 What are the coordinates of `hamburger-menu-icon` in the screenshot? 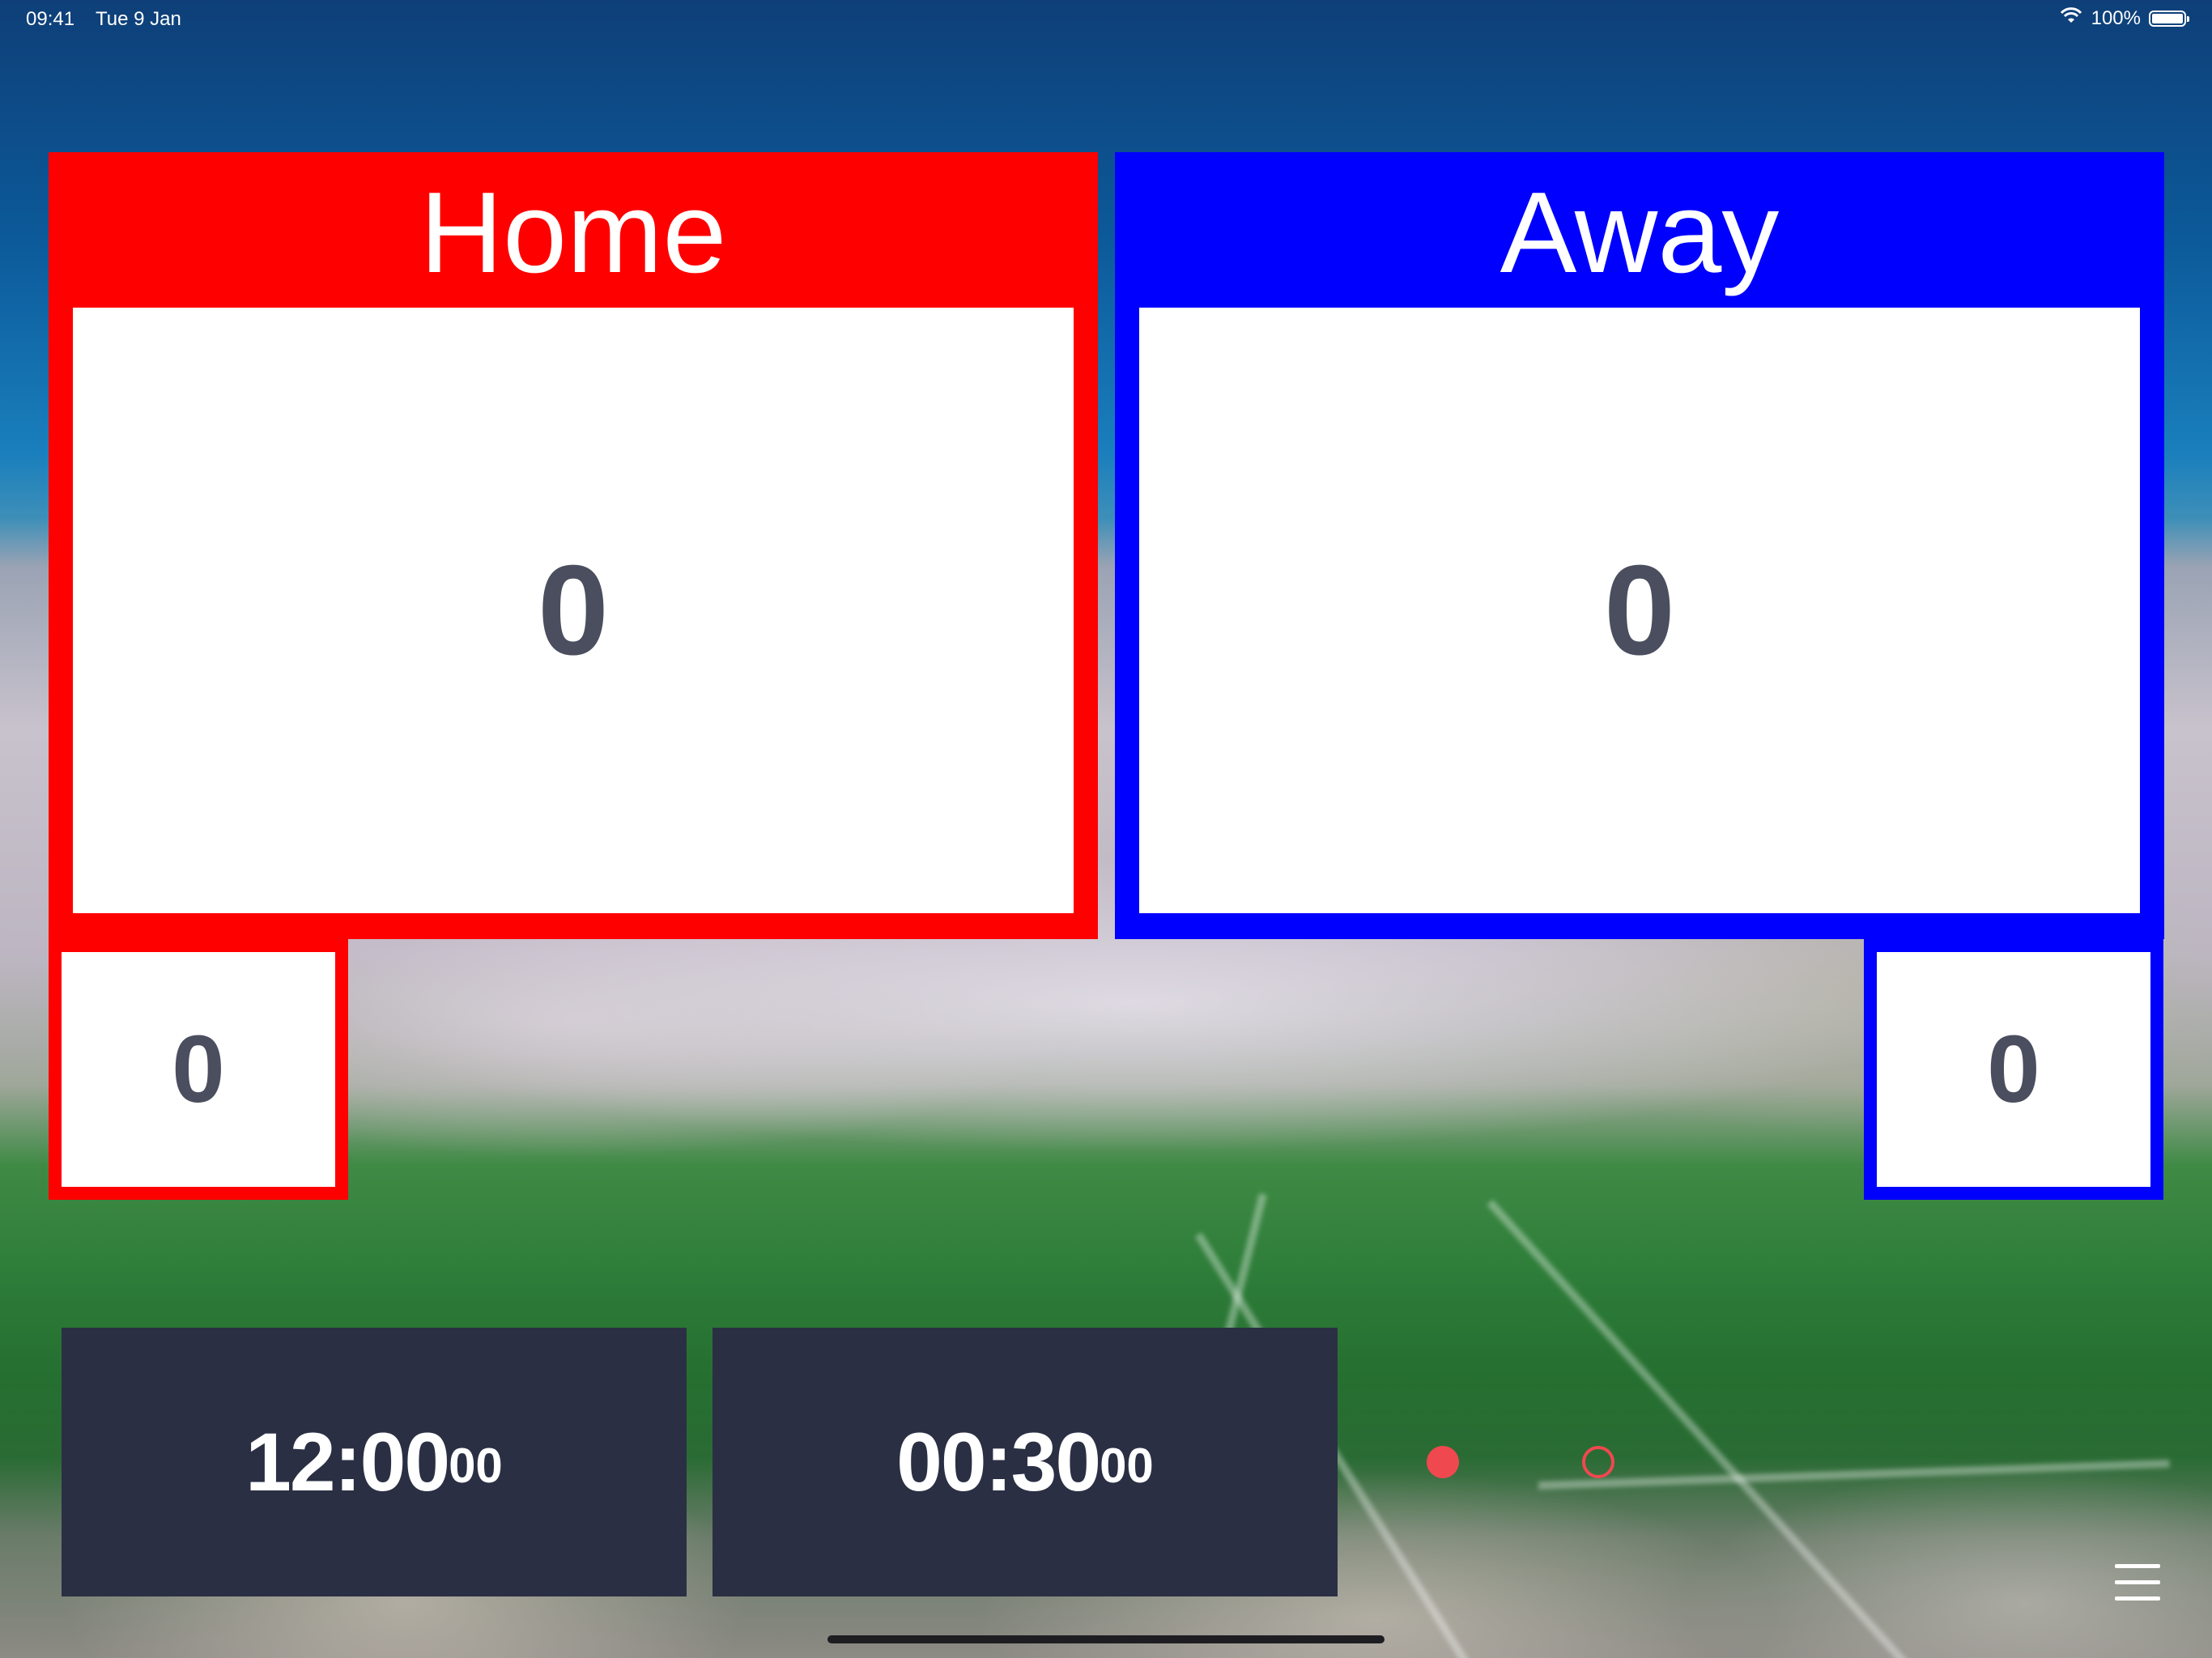 It's located at (2140, 1584).